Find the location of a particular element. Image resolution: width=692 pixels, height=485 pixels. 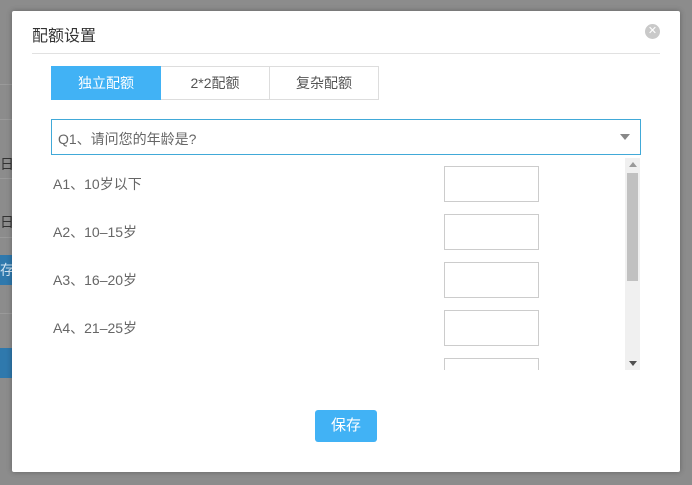

quota-type-tabs: 独立配额 2*2配额 复杂配额 is located at coordinates (215, 83).